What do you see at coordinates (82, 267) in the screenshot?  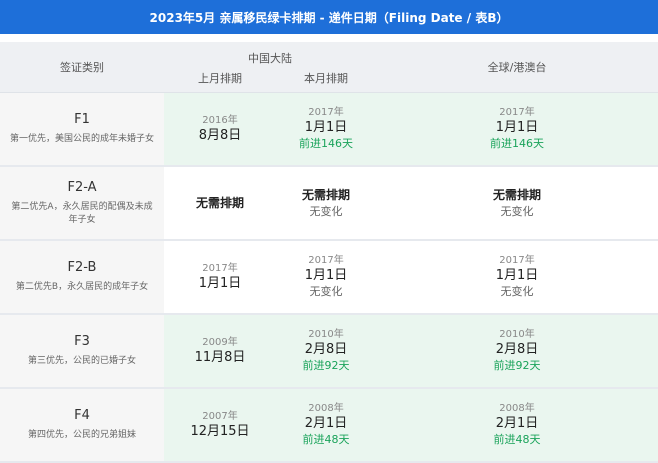 I see `category-code: F2-B` at bounding box center [82, 267].